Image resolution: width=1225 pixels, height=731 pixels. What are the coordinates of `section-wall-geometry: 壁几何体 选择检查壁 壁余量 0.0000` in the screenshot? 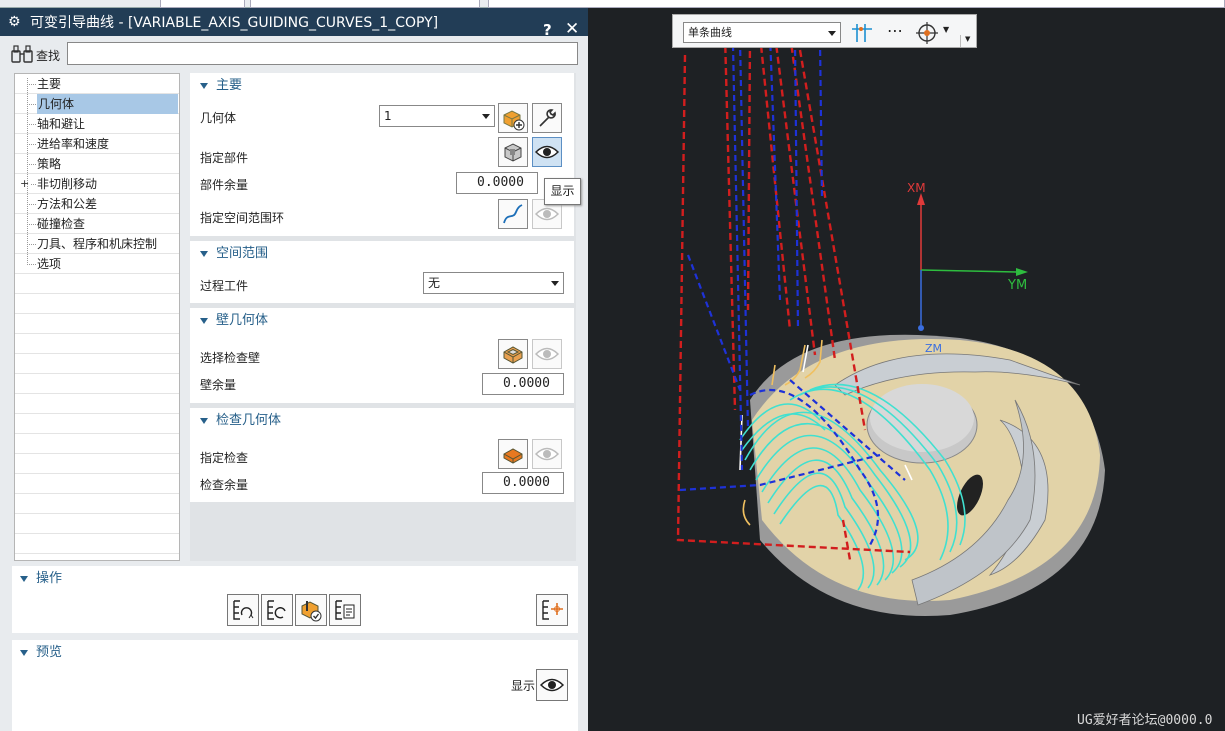 It's located at (382, 355).